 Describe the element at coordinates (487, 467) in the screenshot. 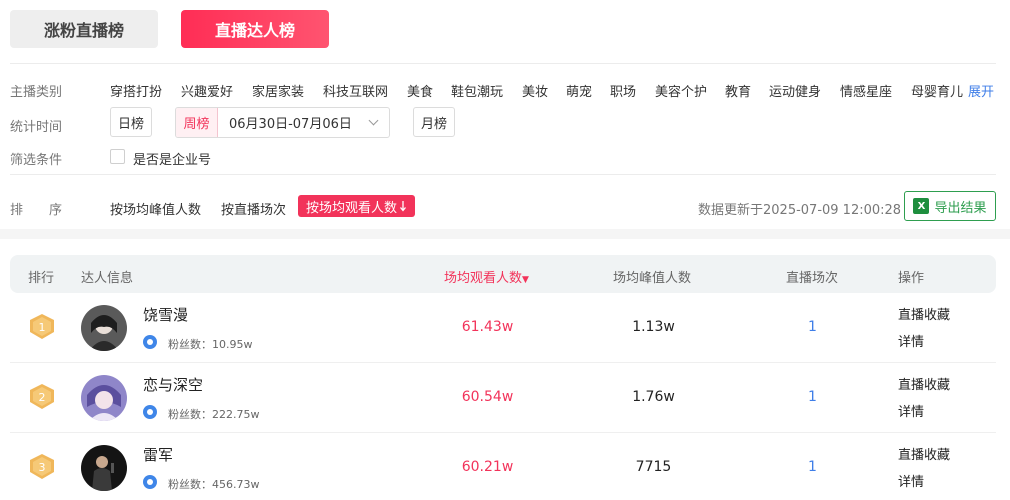

I see `avg-viewers-value: 60.21w` at that location.